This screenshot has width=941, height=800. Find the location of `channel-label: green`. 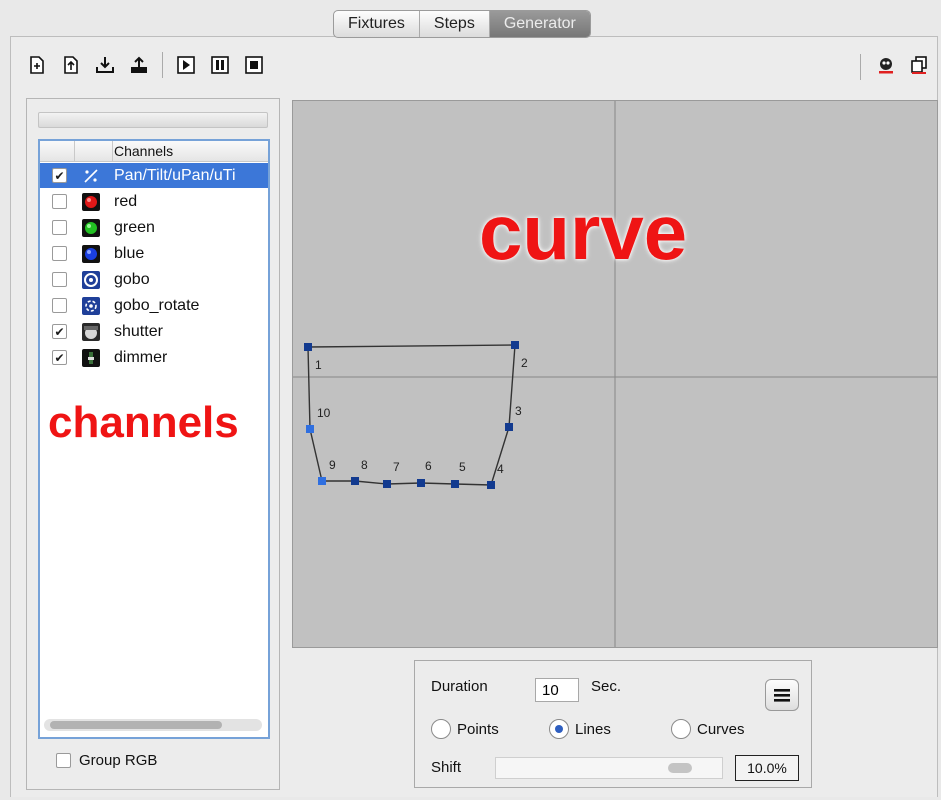

channel-label: green is located at coordinates (134, 227).